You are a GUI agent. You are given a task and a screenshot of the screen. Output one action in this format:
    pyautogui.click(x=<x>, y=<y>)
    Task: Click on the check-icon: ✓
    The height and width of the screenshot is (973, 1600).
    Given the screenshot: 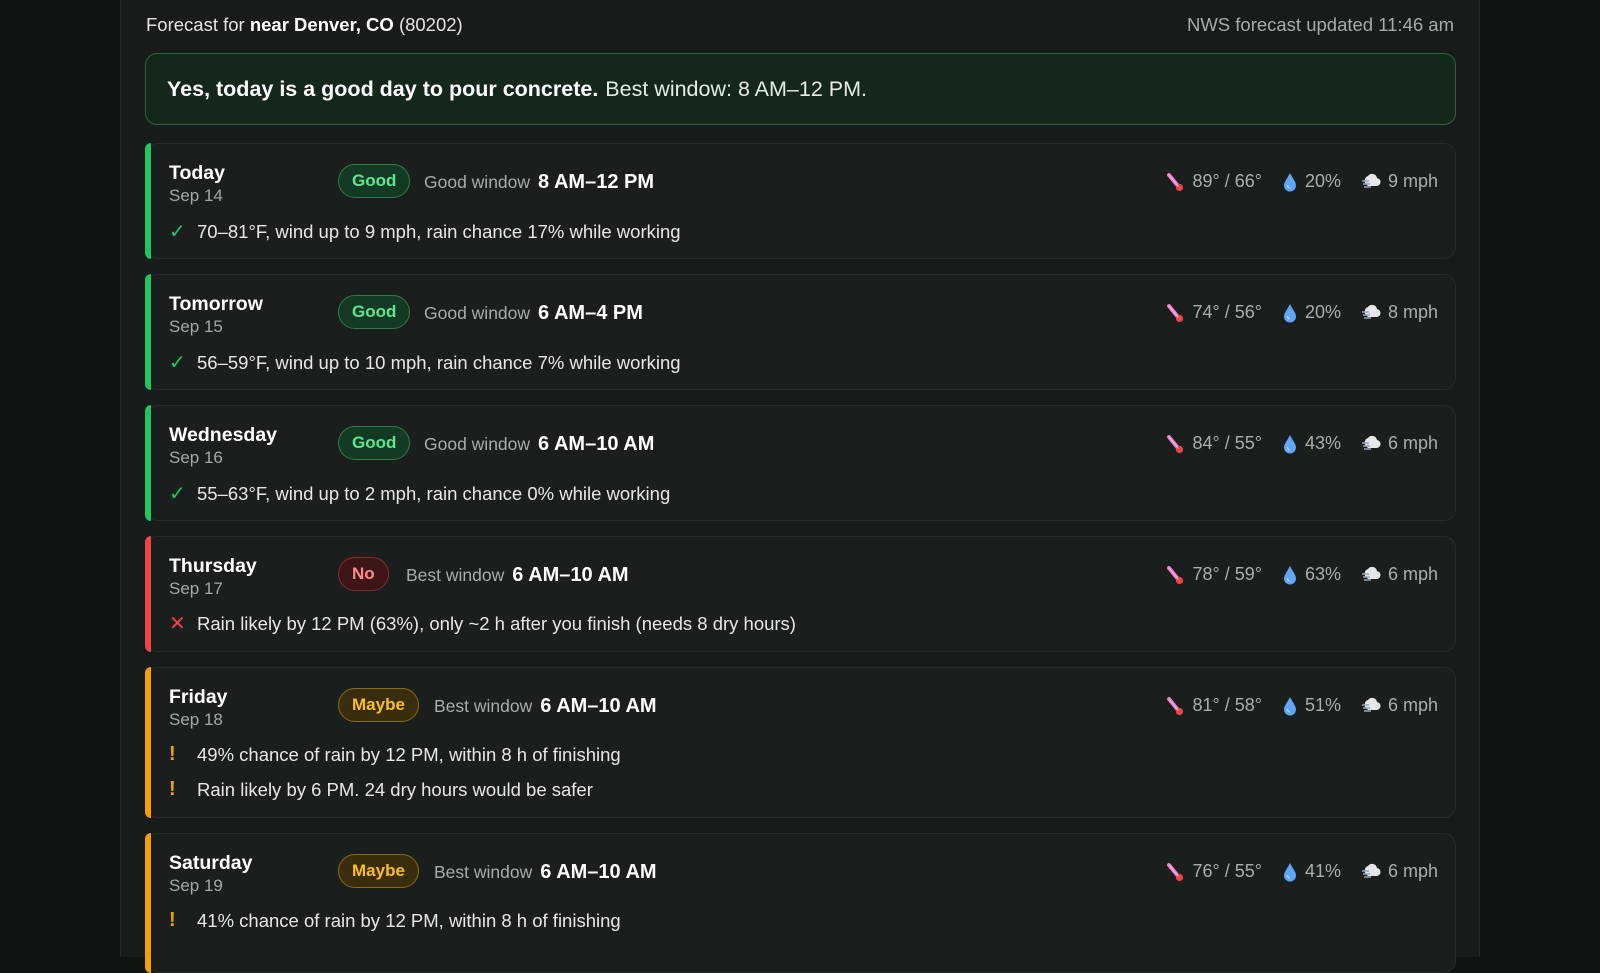 What is the action you would take?
    pyautogui.click(x=177, y=232)
    